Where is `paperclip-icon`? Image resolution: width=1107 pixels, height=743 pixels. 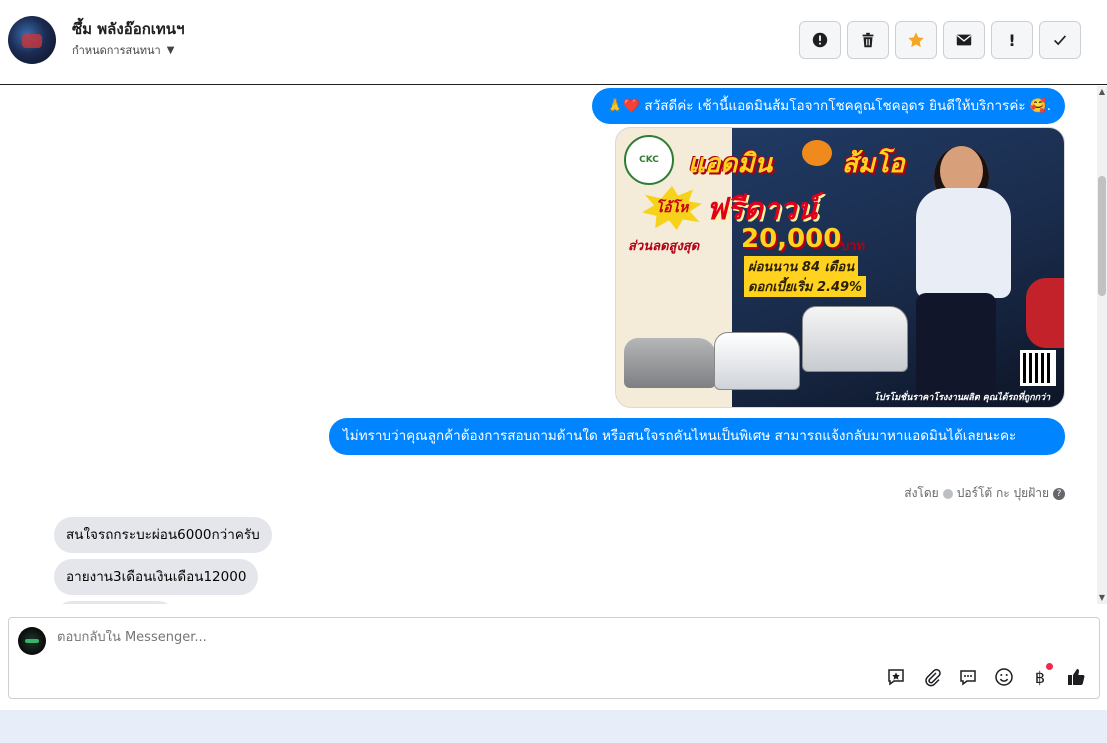
paperclip-icon is located at coordinates (933, 677).